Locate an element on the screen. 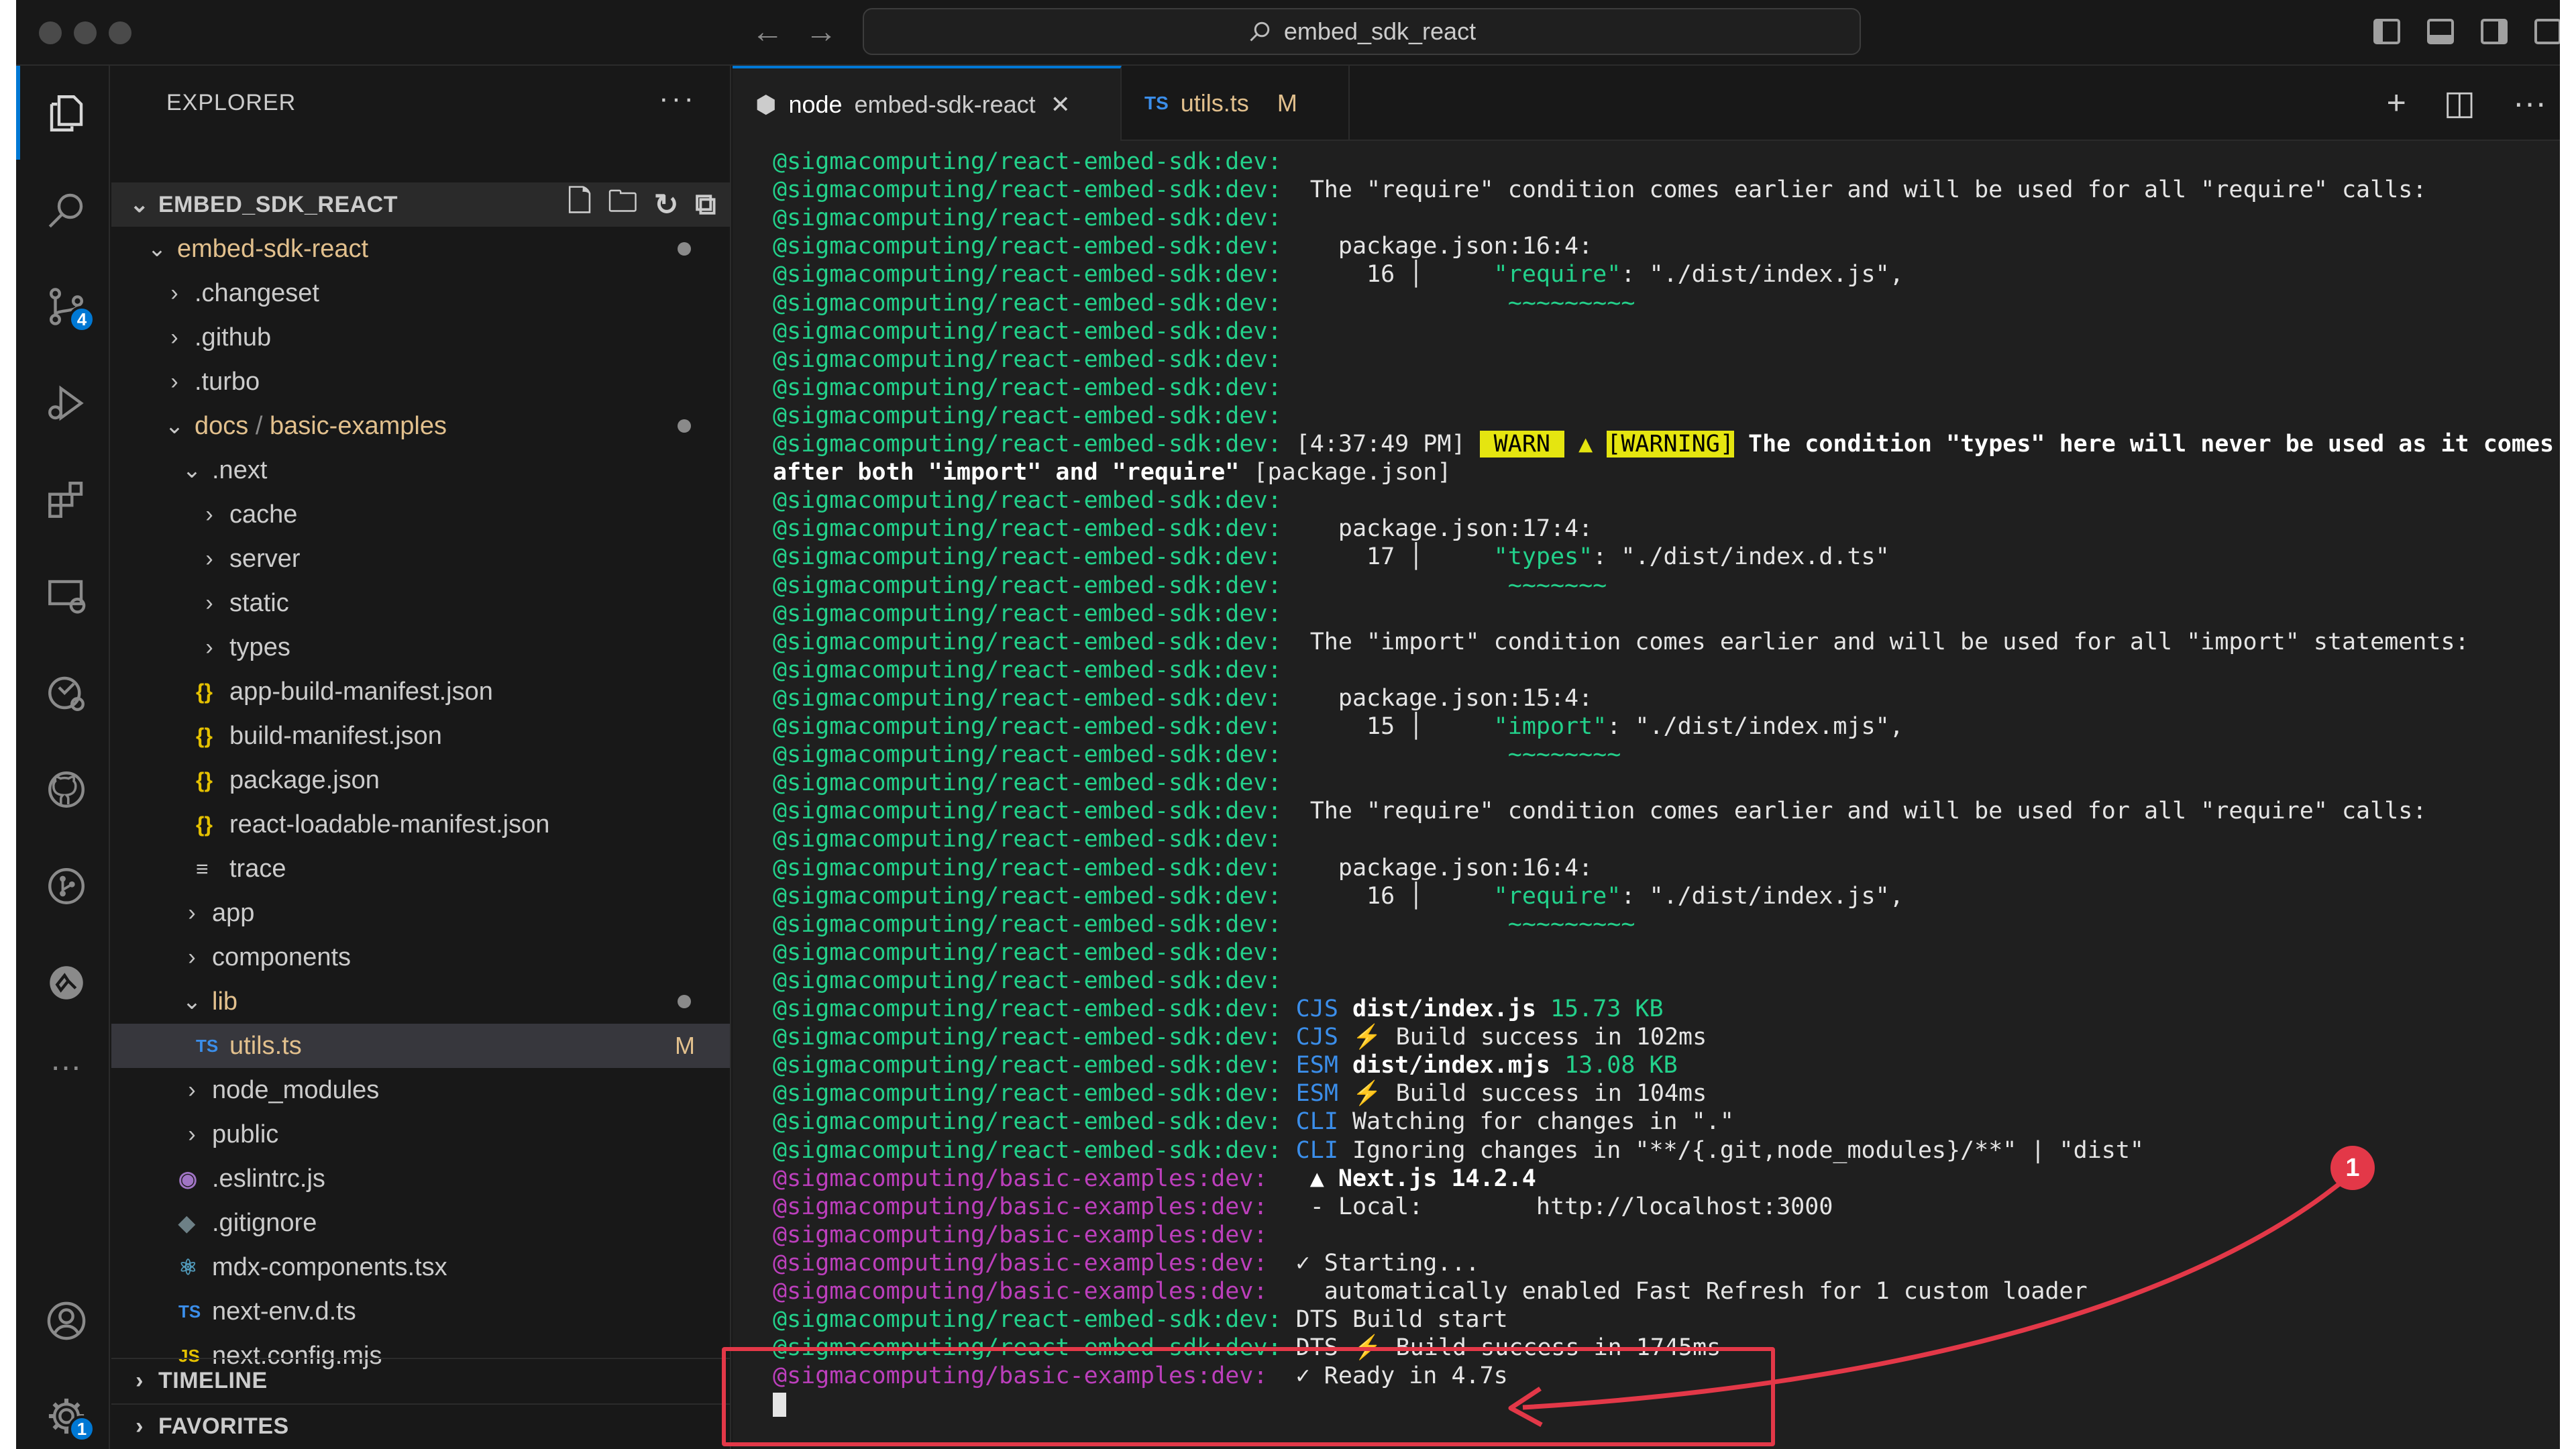  github-icon is located at coordinates (66, 789).